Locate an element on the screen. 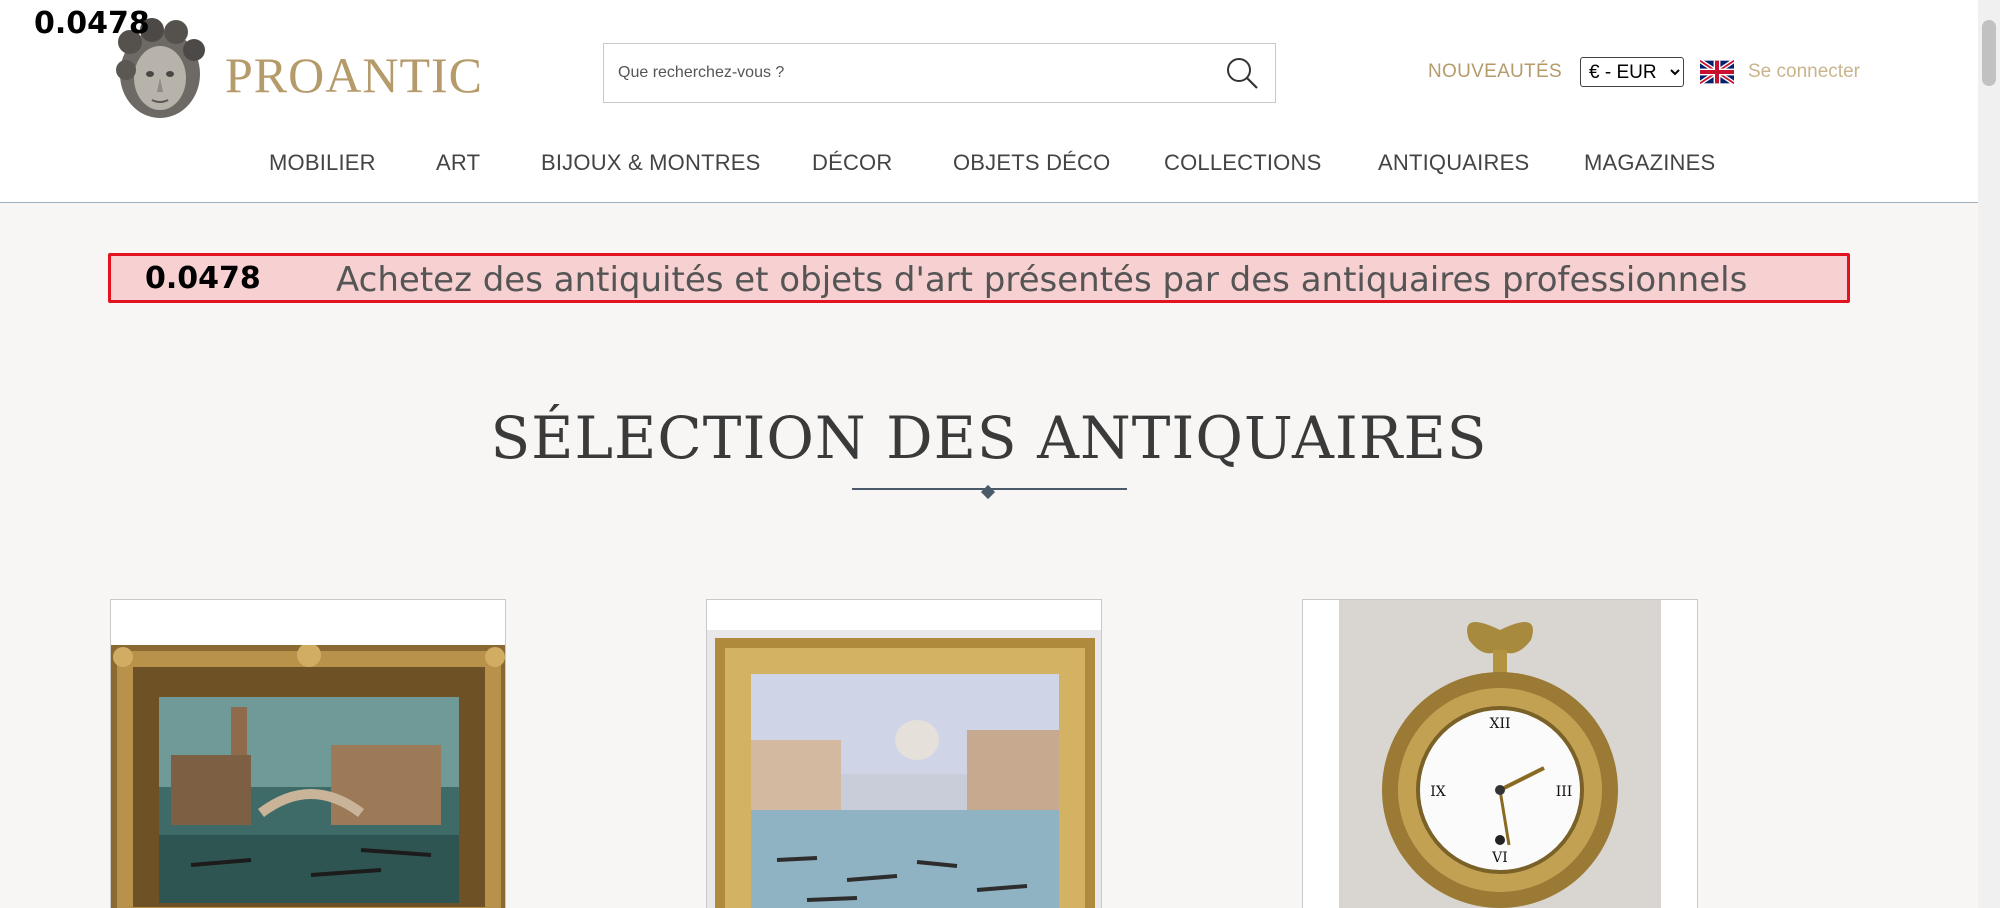  nav-item-objets-deco: OBJETS DÉCO is located at coordinates (1031, 163).